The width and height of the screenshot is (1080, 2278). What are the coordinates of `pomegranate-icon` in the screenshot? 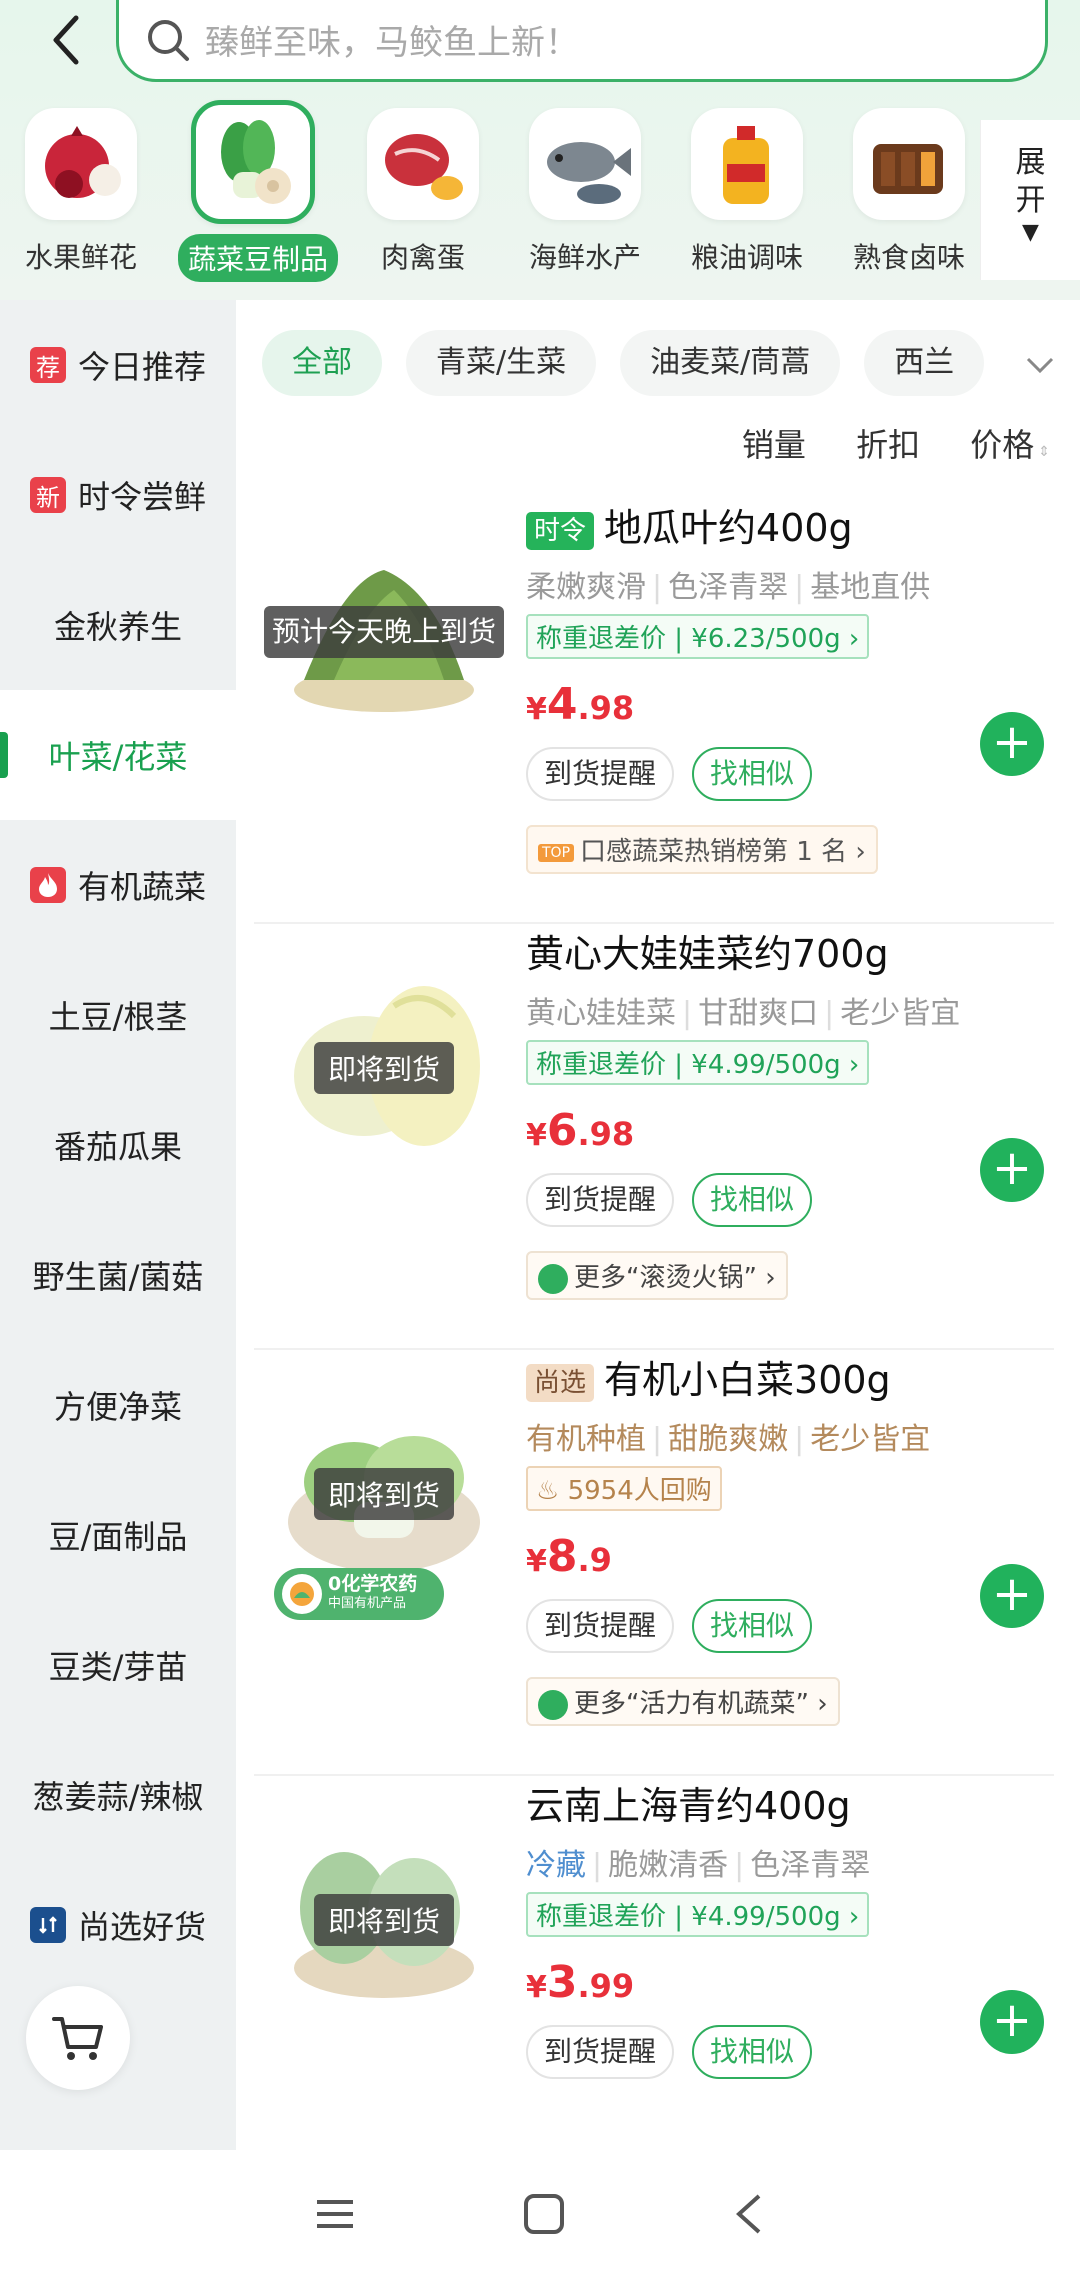 It's located at (81, 164).